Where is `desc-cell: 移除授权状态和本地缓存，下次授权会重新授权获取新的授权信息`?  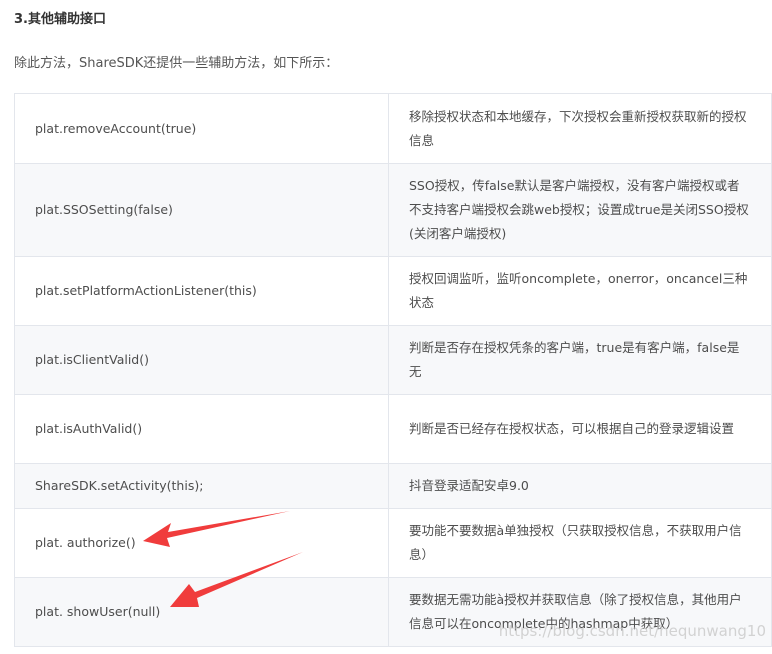 desc-cell: 移除授权状态和本地缓存，下次授权会重新授权获取新的授权信息 is located at coordinates (580, 128).